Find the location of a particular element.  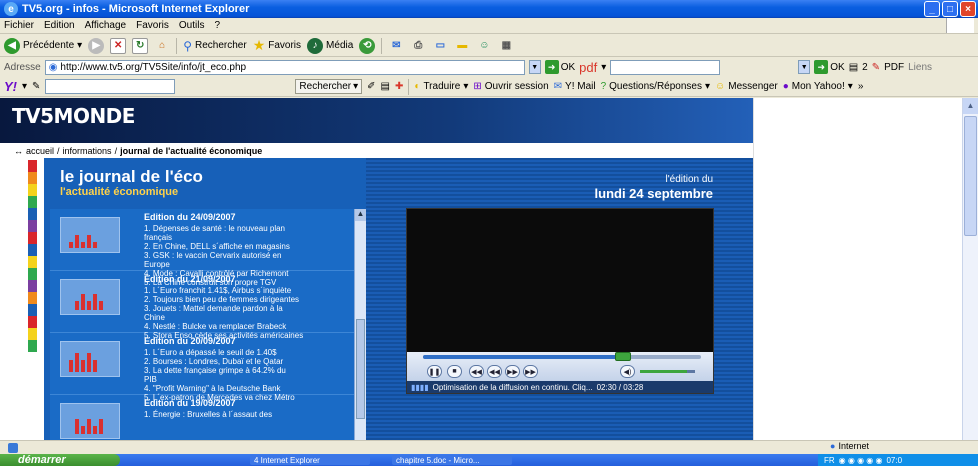

ymail-button: ✉ Y! Mail is located at coordinates (575, 86).